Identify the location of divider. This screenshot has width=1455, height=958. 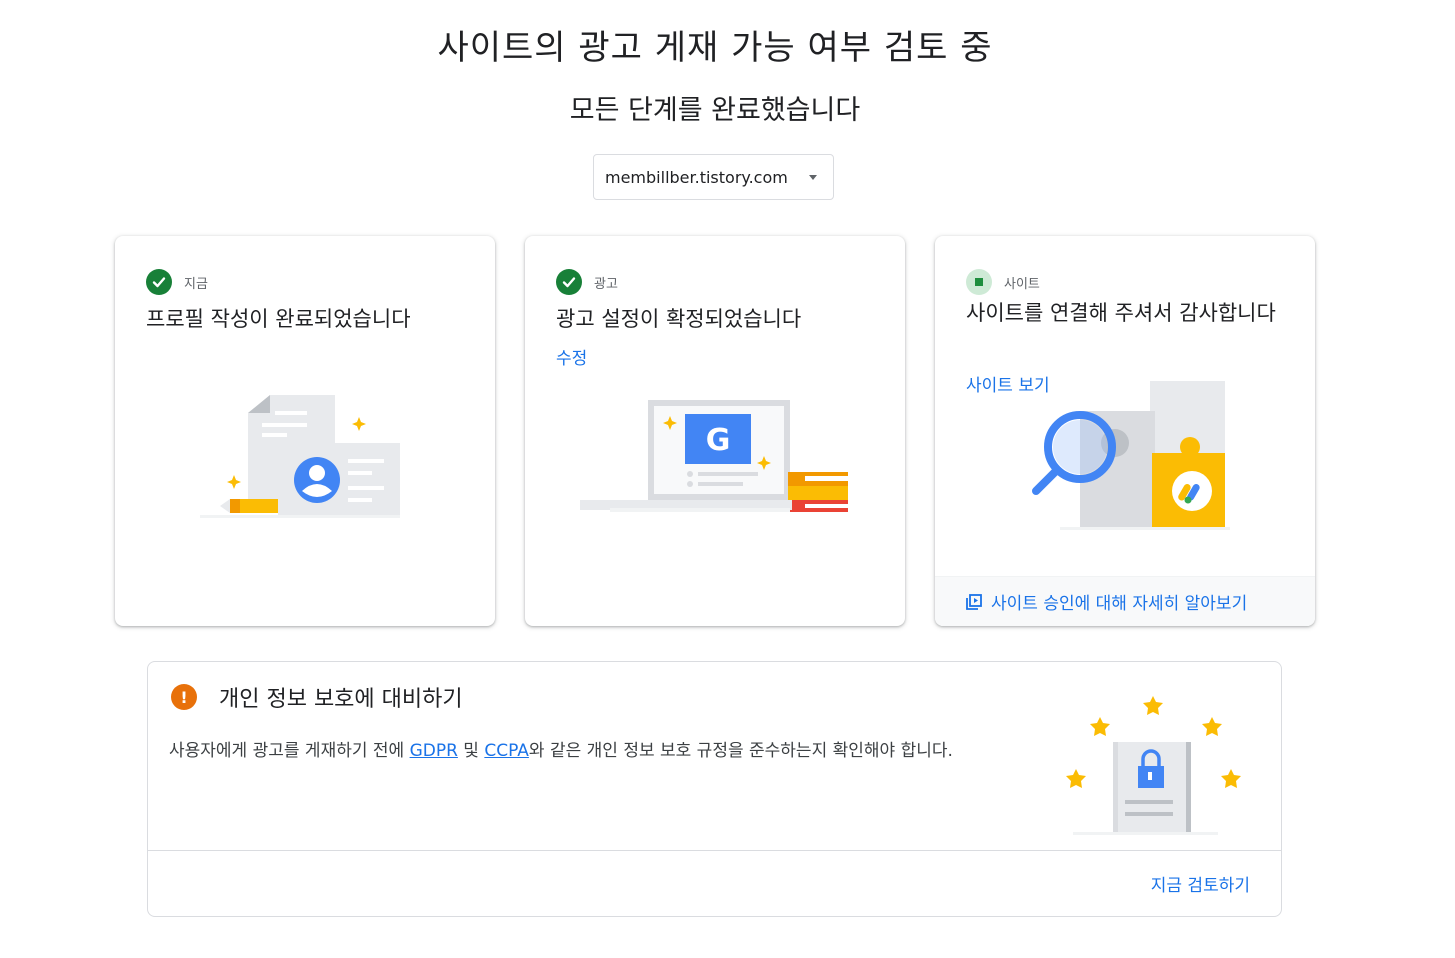
(714, 850).